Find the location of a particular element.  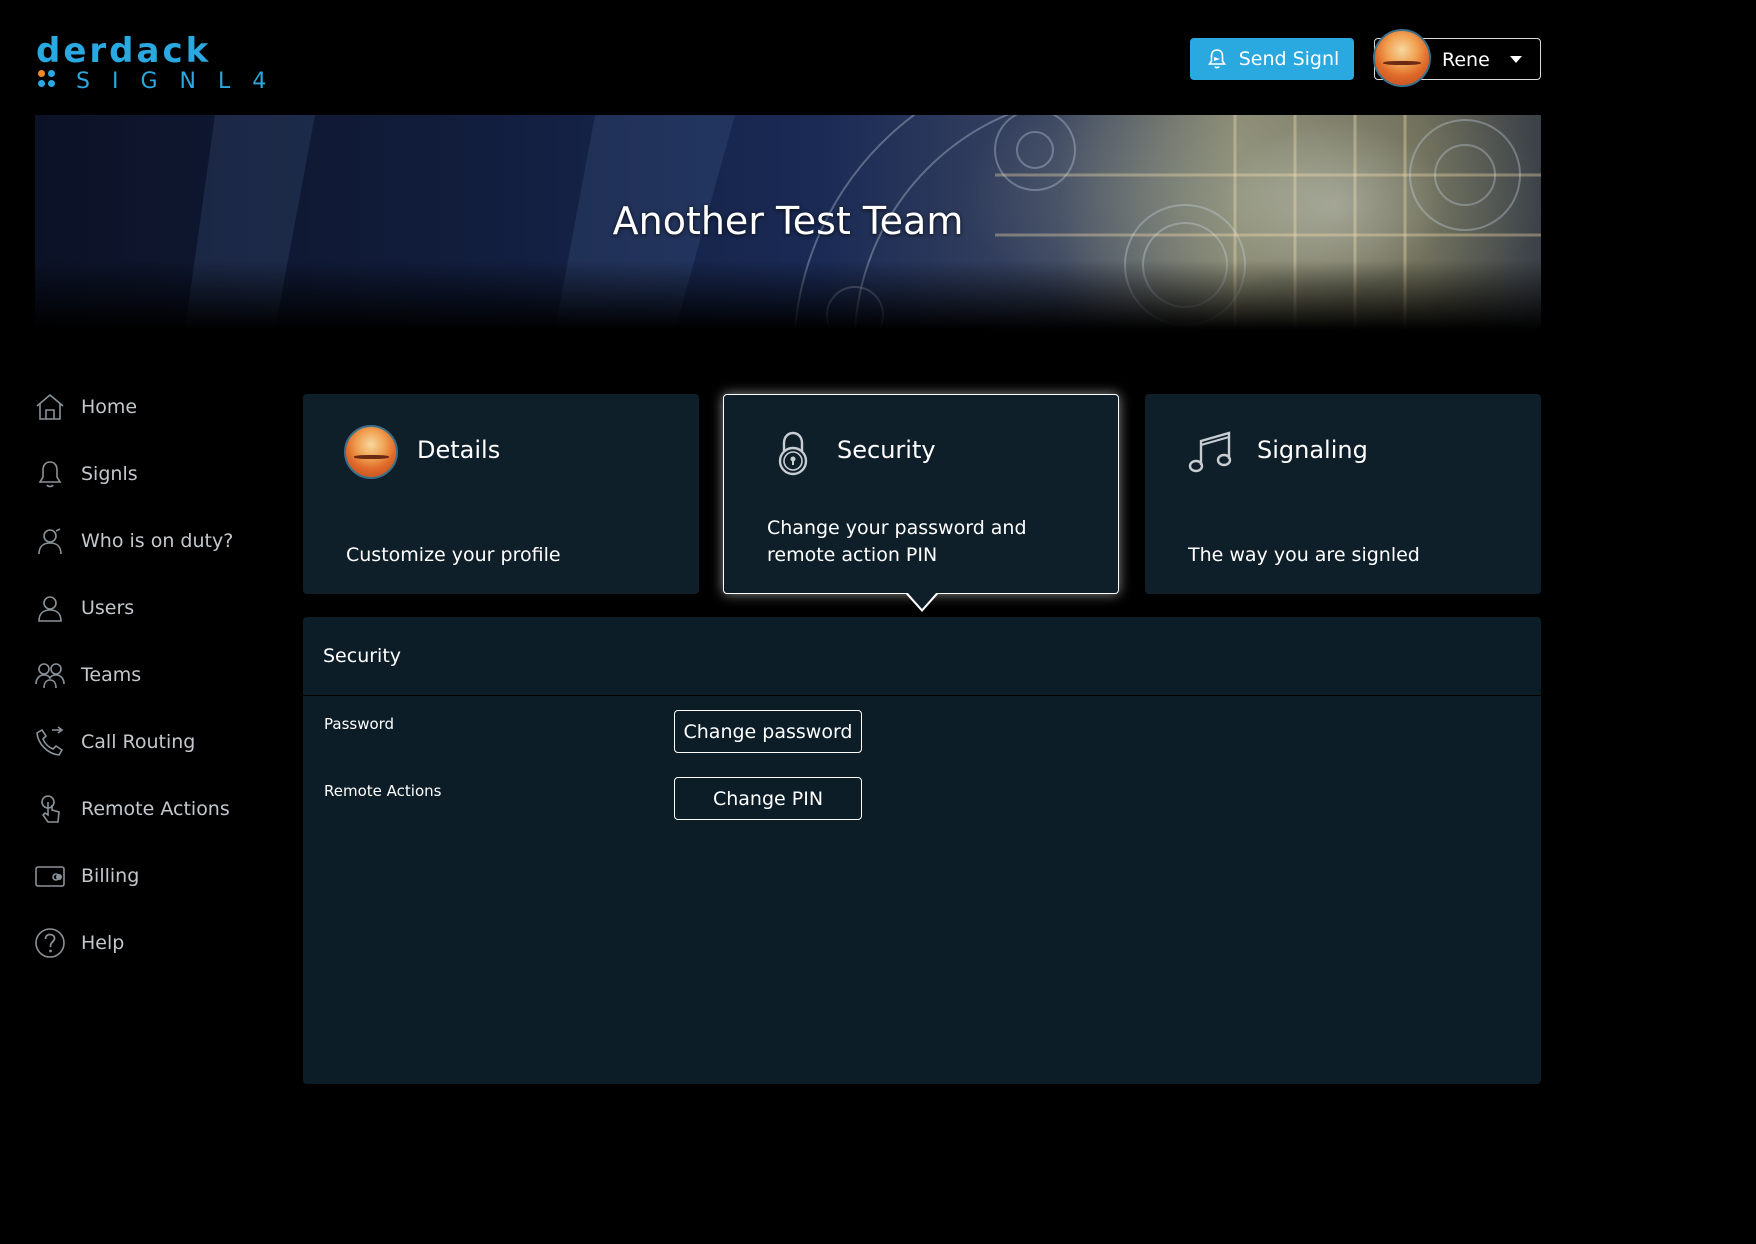

sidebar-item-label: Home is located at coordinates (109, 407).